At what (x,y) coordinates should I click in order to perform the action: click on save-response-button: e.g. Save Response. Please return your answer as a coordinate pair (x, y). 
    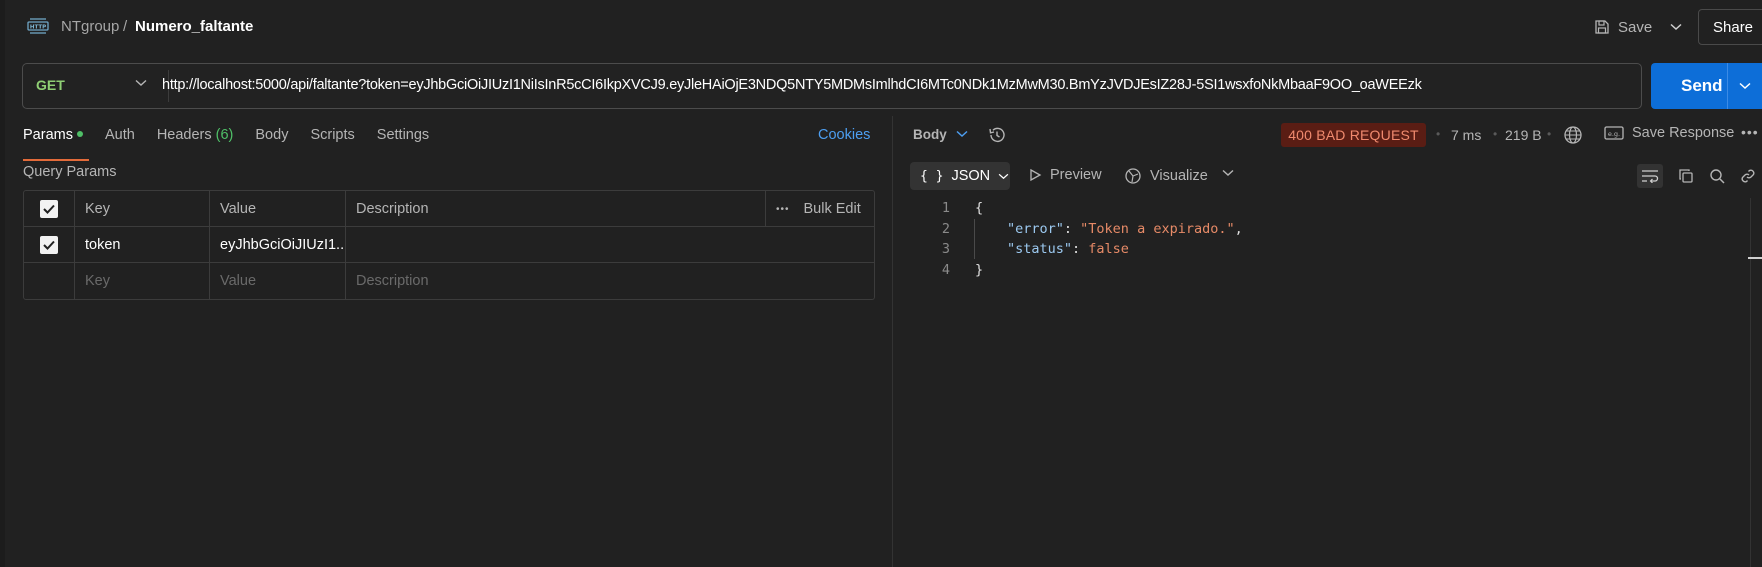
    Looking at the image, I should click on (1669, 133).